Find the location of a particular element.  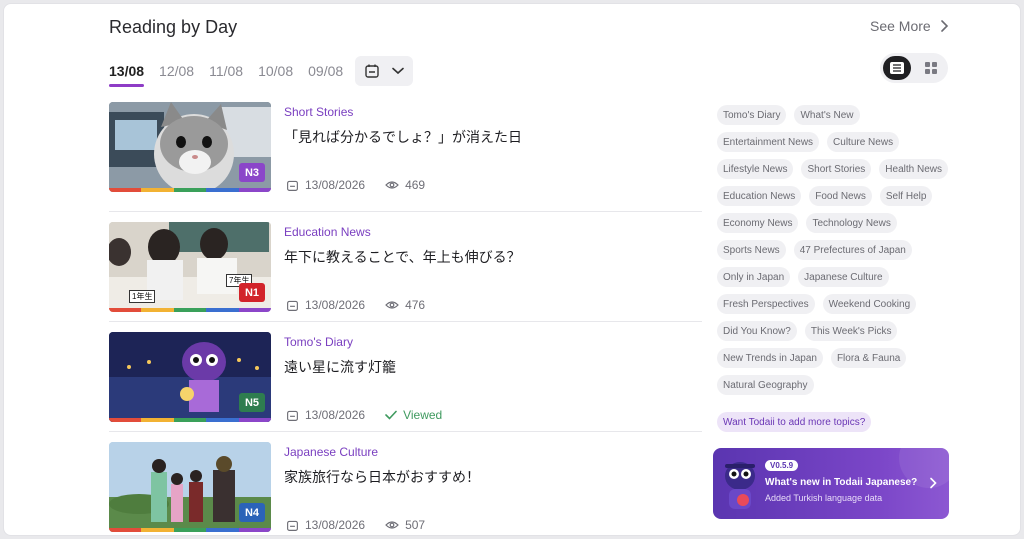

topic-tag: Education News is located at coordinates (759, 196).